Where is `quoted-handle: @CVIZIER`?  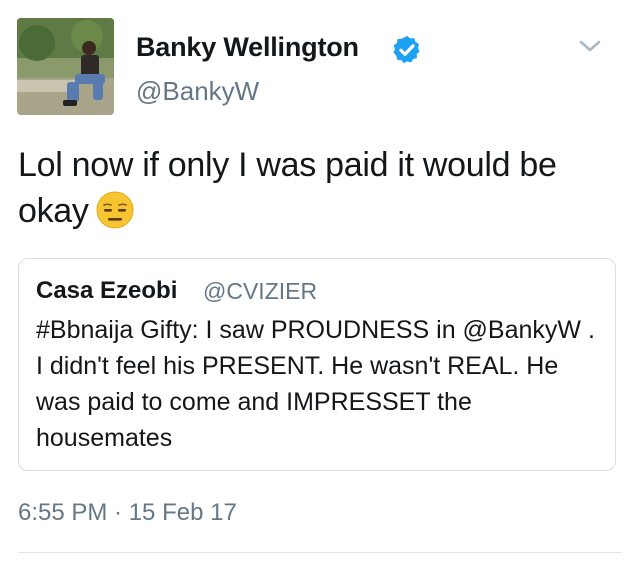 quoted-handle: @CVIZIER is located at coordinates (260, 291).